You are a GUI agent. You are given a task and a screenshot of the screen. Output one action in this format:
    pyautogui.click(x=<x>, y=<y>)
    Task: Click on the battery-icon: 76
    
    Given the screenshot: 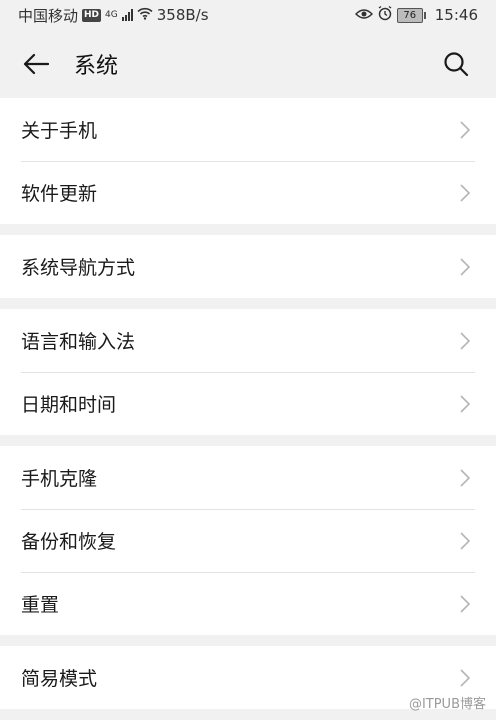 What is the action you would take?
    pyautogui.click(x=411, y=15)
    